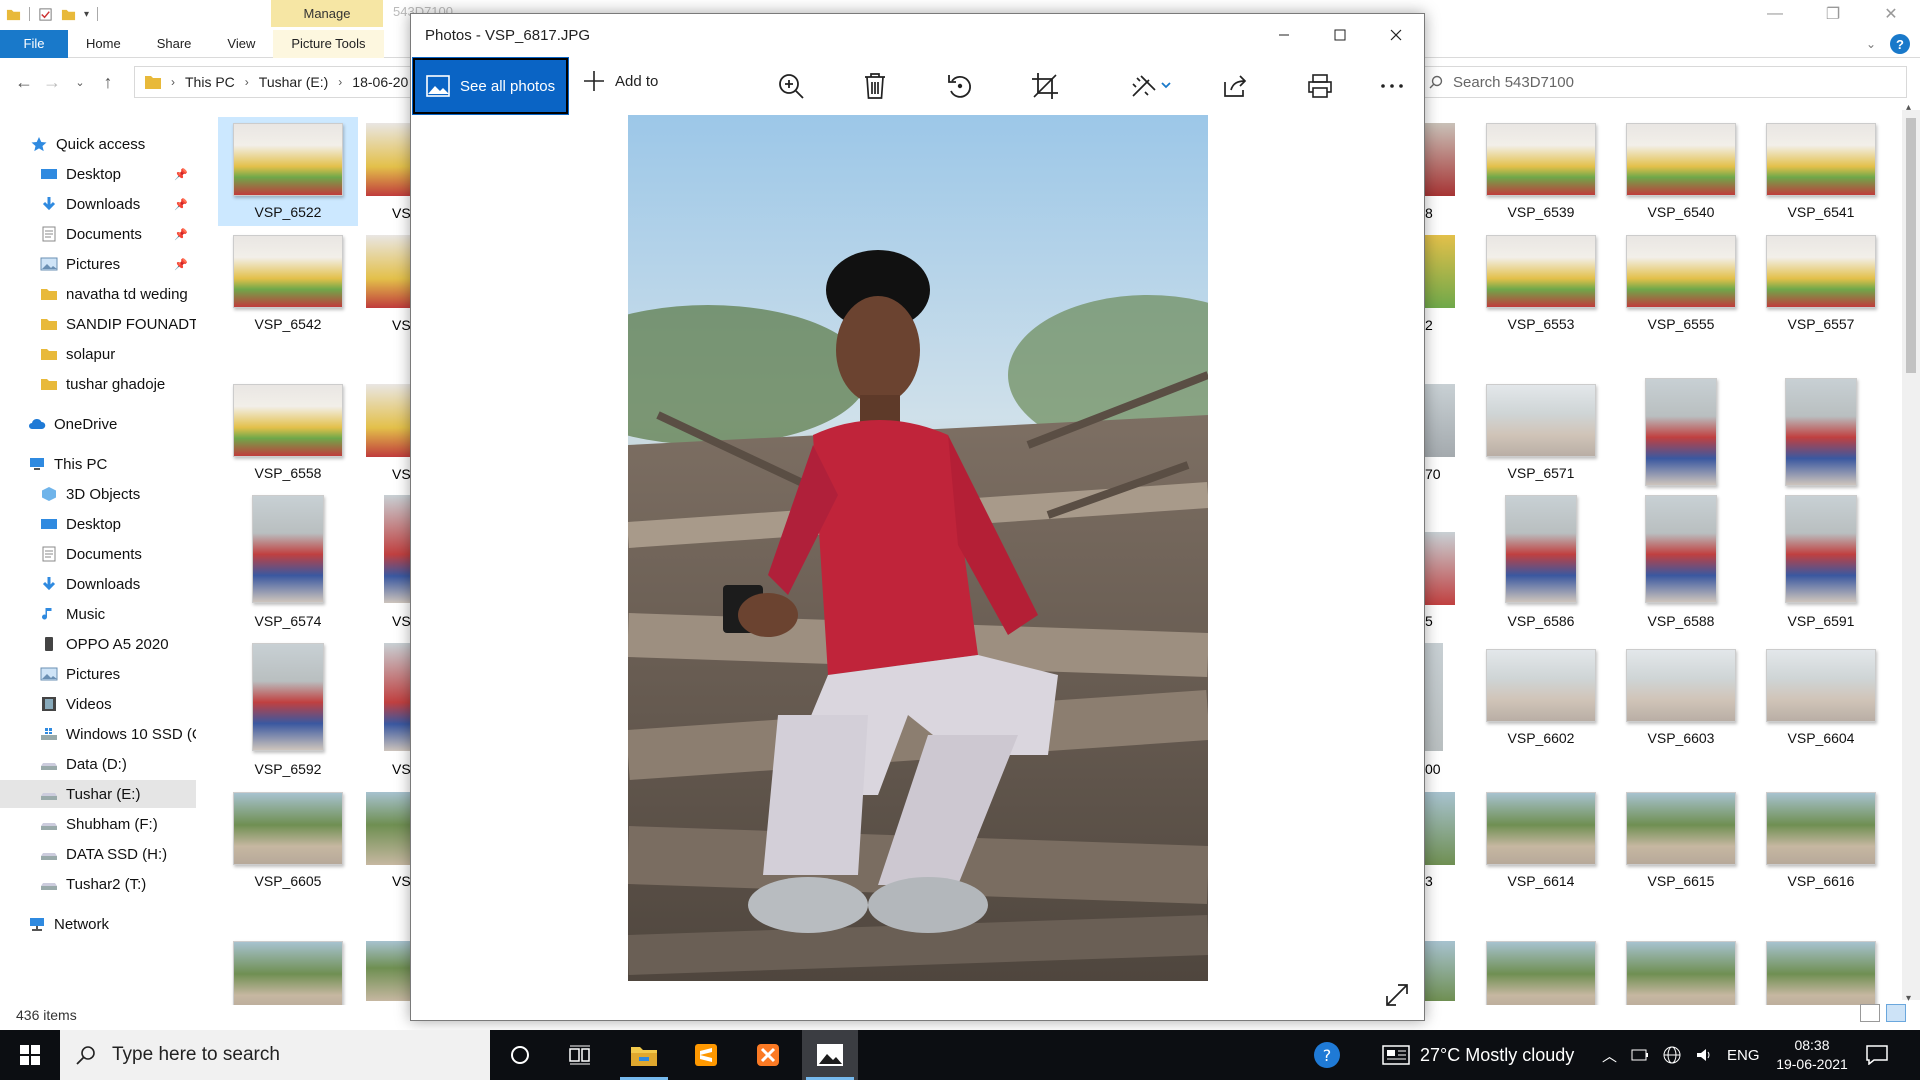 The width and height of the screenshot is (1920, 1080). What do you see at coordinates (98, 764) in the screenshot?
I see `nav-item-drive-d: Data (D:)` at bounding box center [98, 764].